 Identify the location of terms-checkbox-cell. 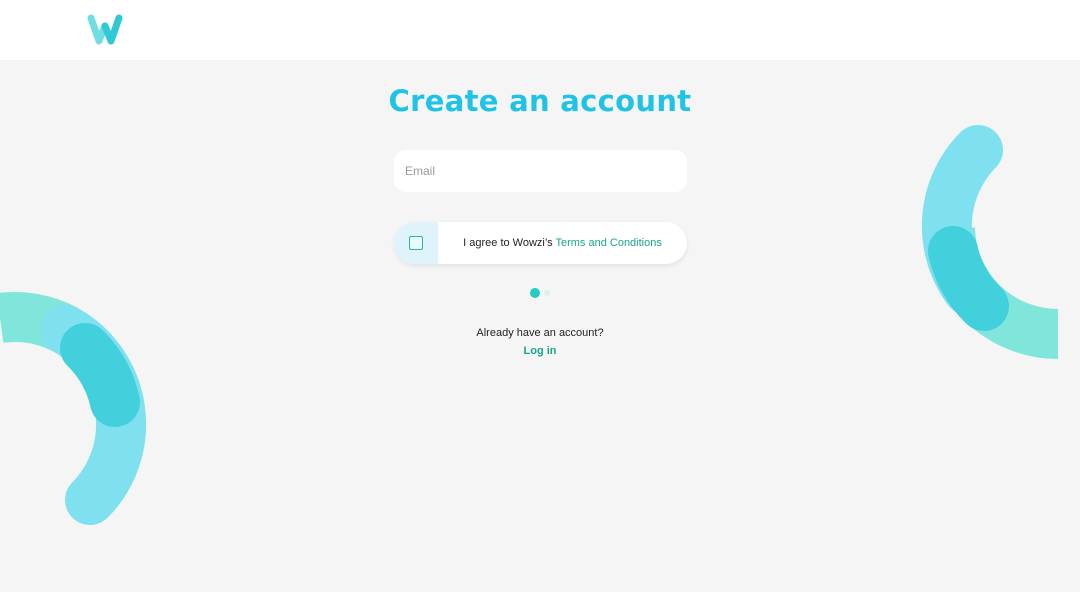
(416, 243).